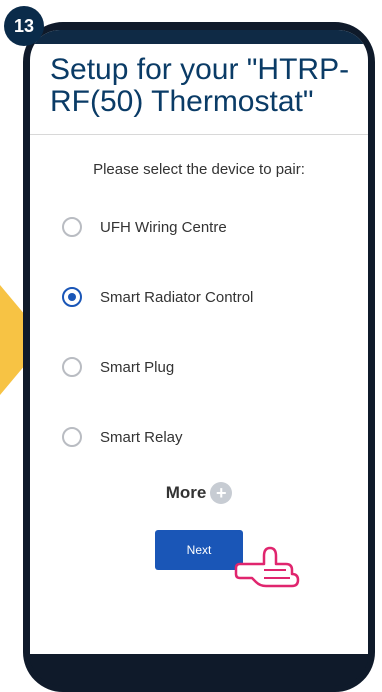 This screenshot has width=382, height=692. What do you see at coordinates (137, 367) in the screenshot?
I see `option-label: Smart Plug` at bounding box center [137, 367].